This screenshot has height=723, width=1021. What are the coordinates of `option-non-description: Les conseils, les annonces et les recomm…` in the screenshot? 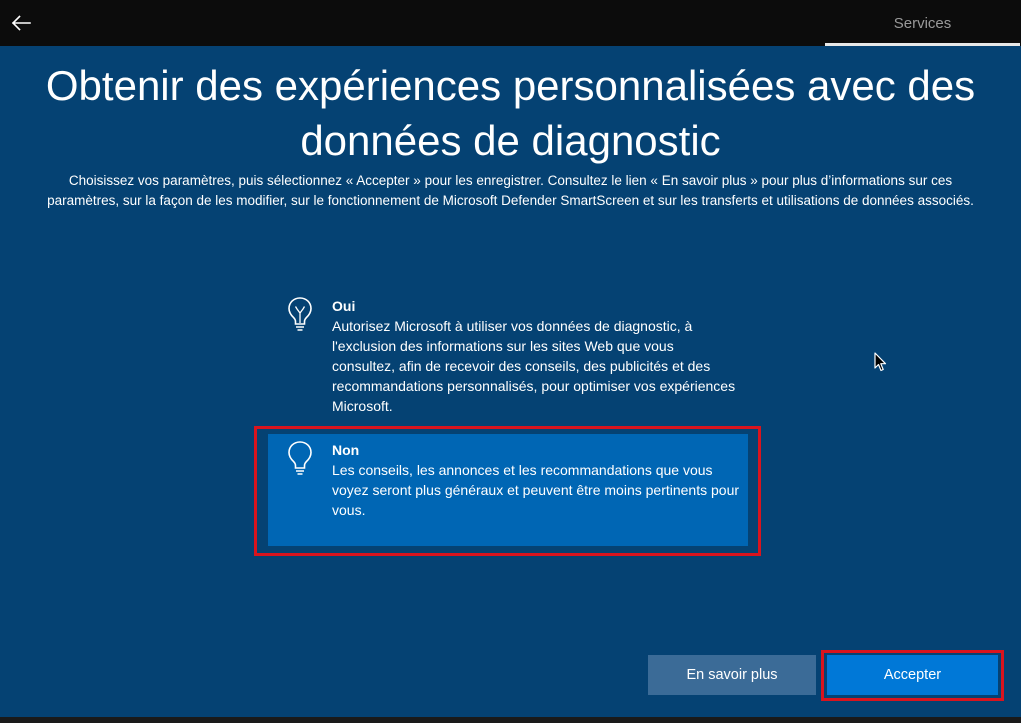 It's located at (536, 490).